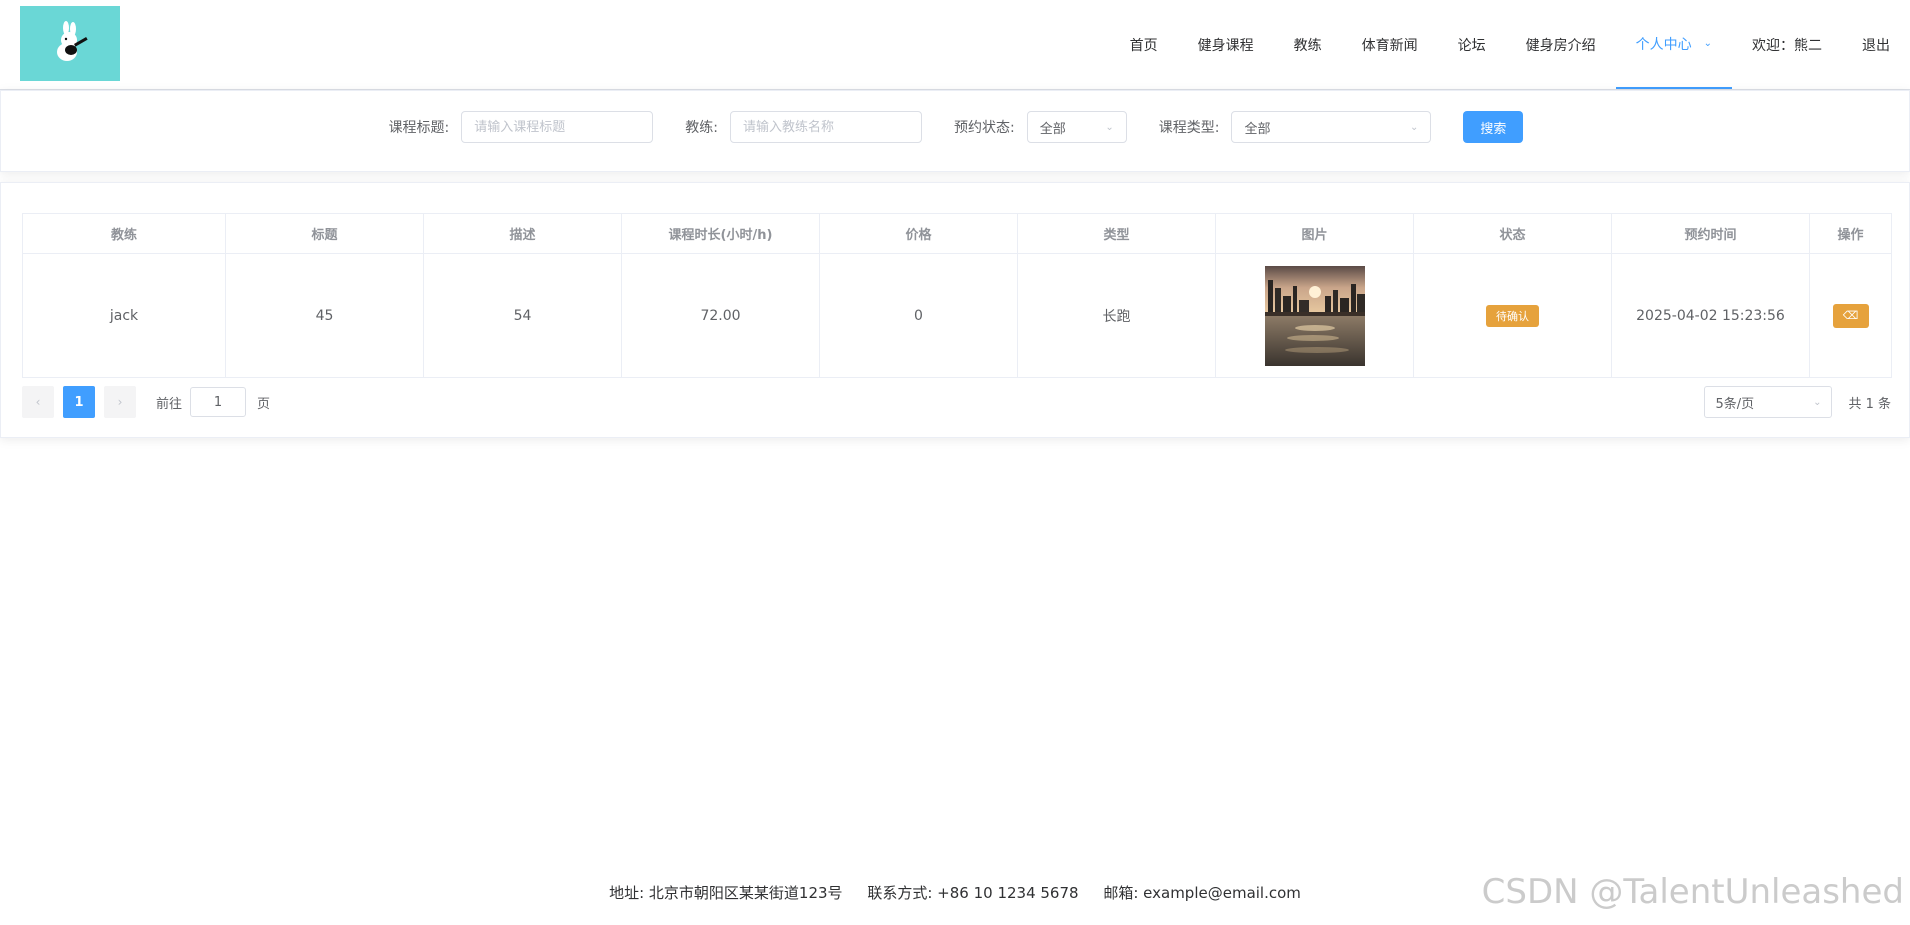 This screenshot has width=1910, height=925. What do you see at coordinates (720, 233) in the screenshot?
I see `column-header: 课程时长(小时/h)` at bounding box center [720, 233].